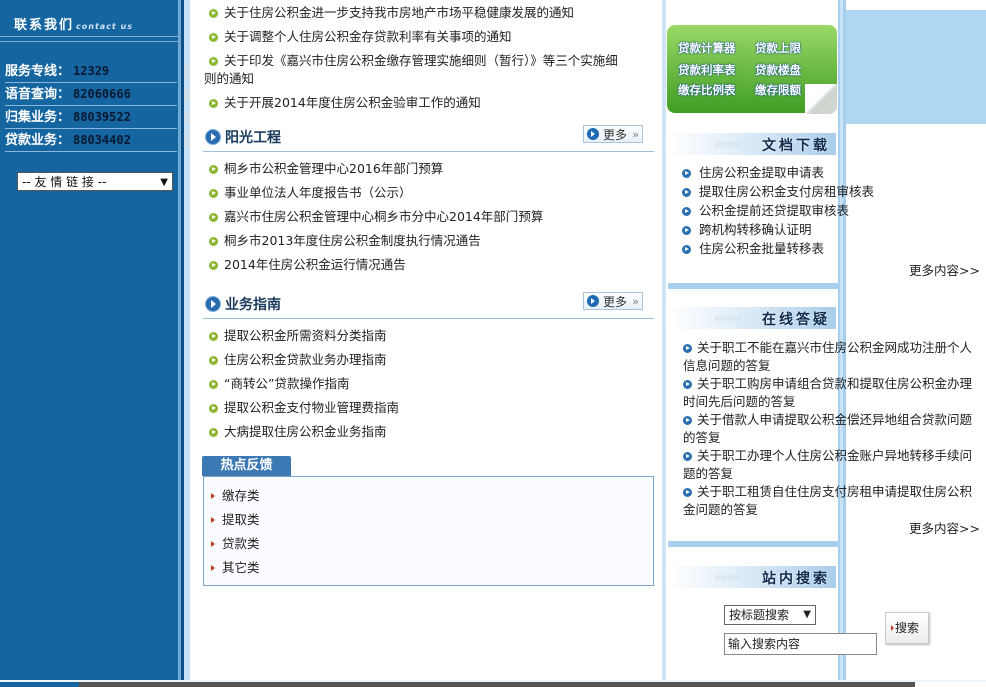 The image size is (986, 687). What do you see at coordinates (778, 70) in the screenshot?
I see `loan-property-link: 贷款楼盘` at bounding box center [778, 70].